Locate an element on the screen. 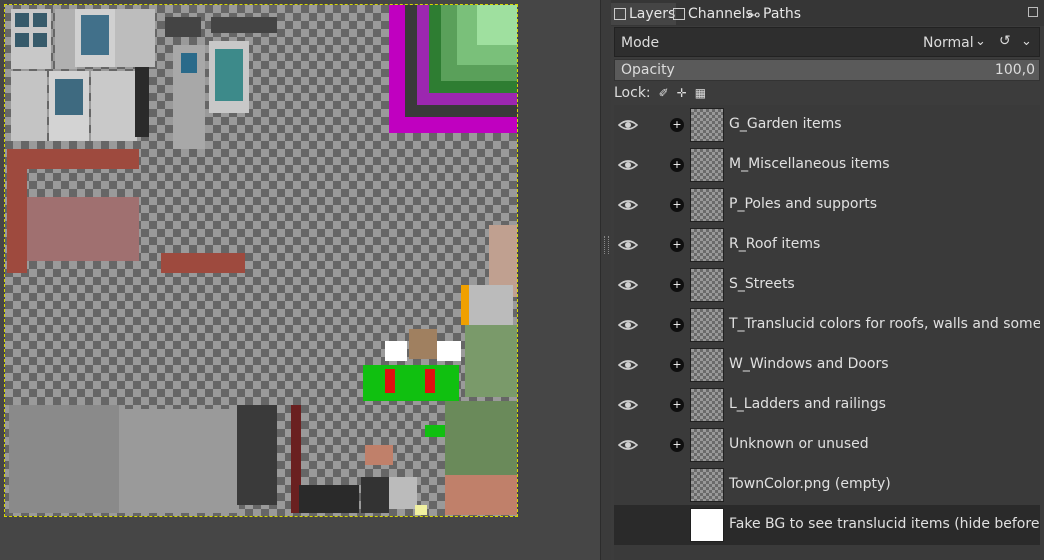 The height and width of the screenshot is (560, 1044). layer-row: + W_Windows and Doors is located at coordinates (827, 365).